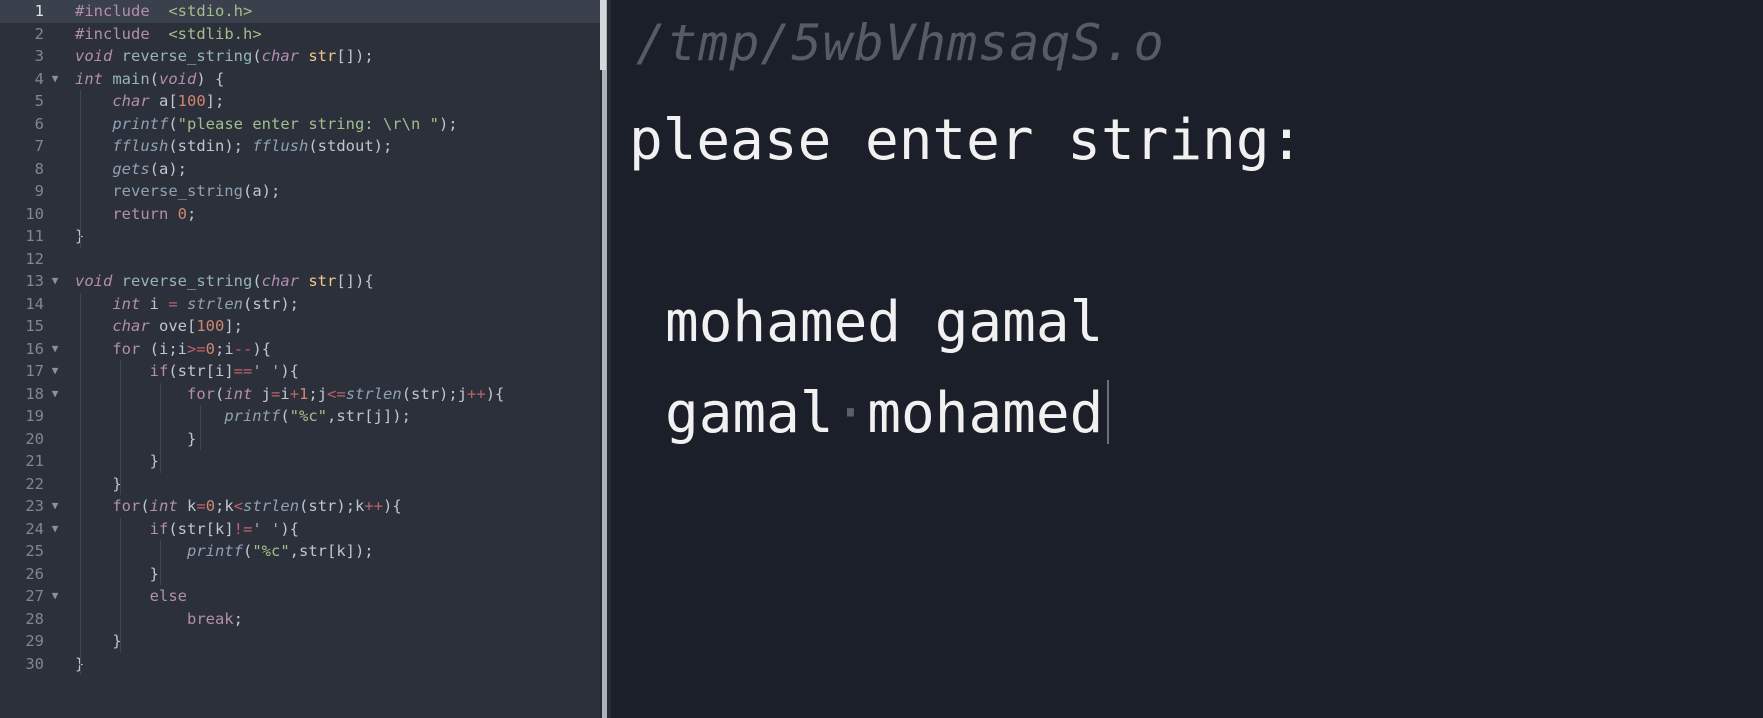 This screenshot has height=718, width=1763. I want to click on line-number: 28, so click(34, 618).